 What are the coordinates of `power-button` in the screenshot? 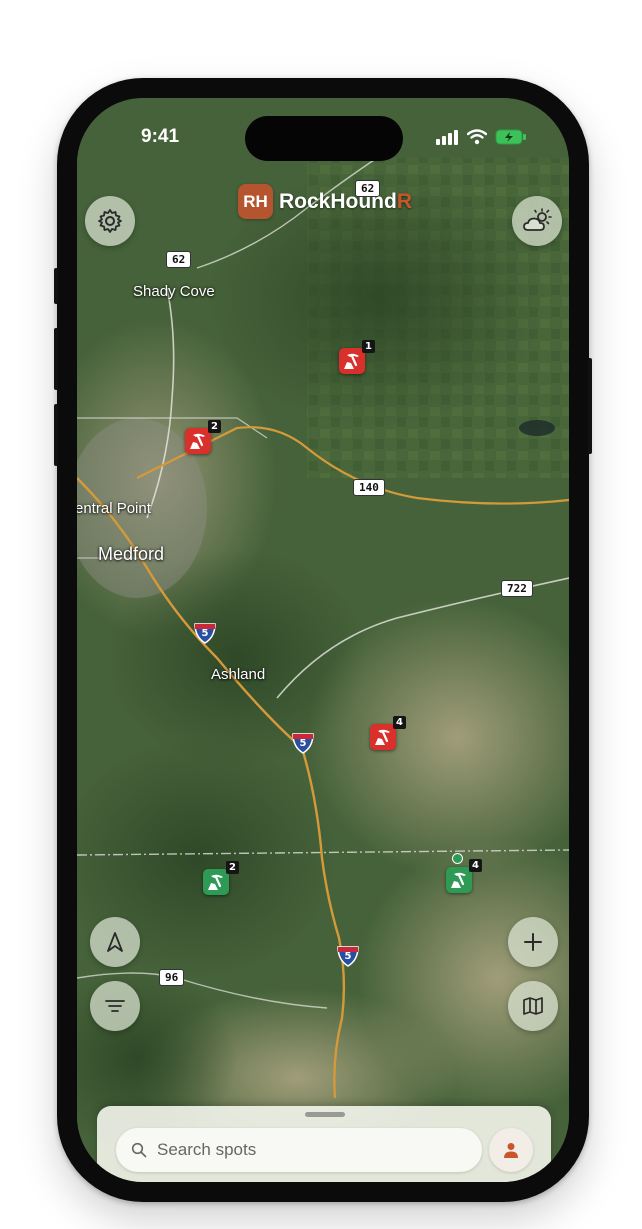 It's located at (590, 406).